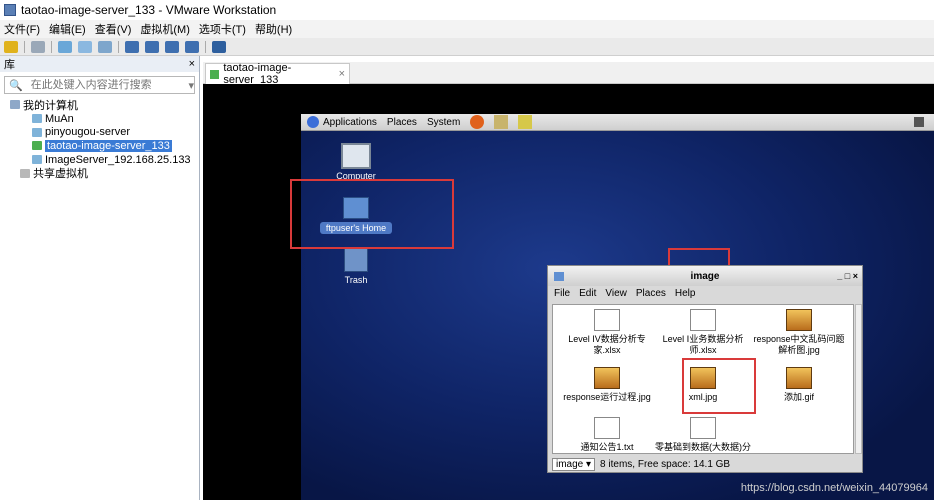 This screenshot has height=500, width=934. I want to click on network-icon, so click(38, 46).